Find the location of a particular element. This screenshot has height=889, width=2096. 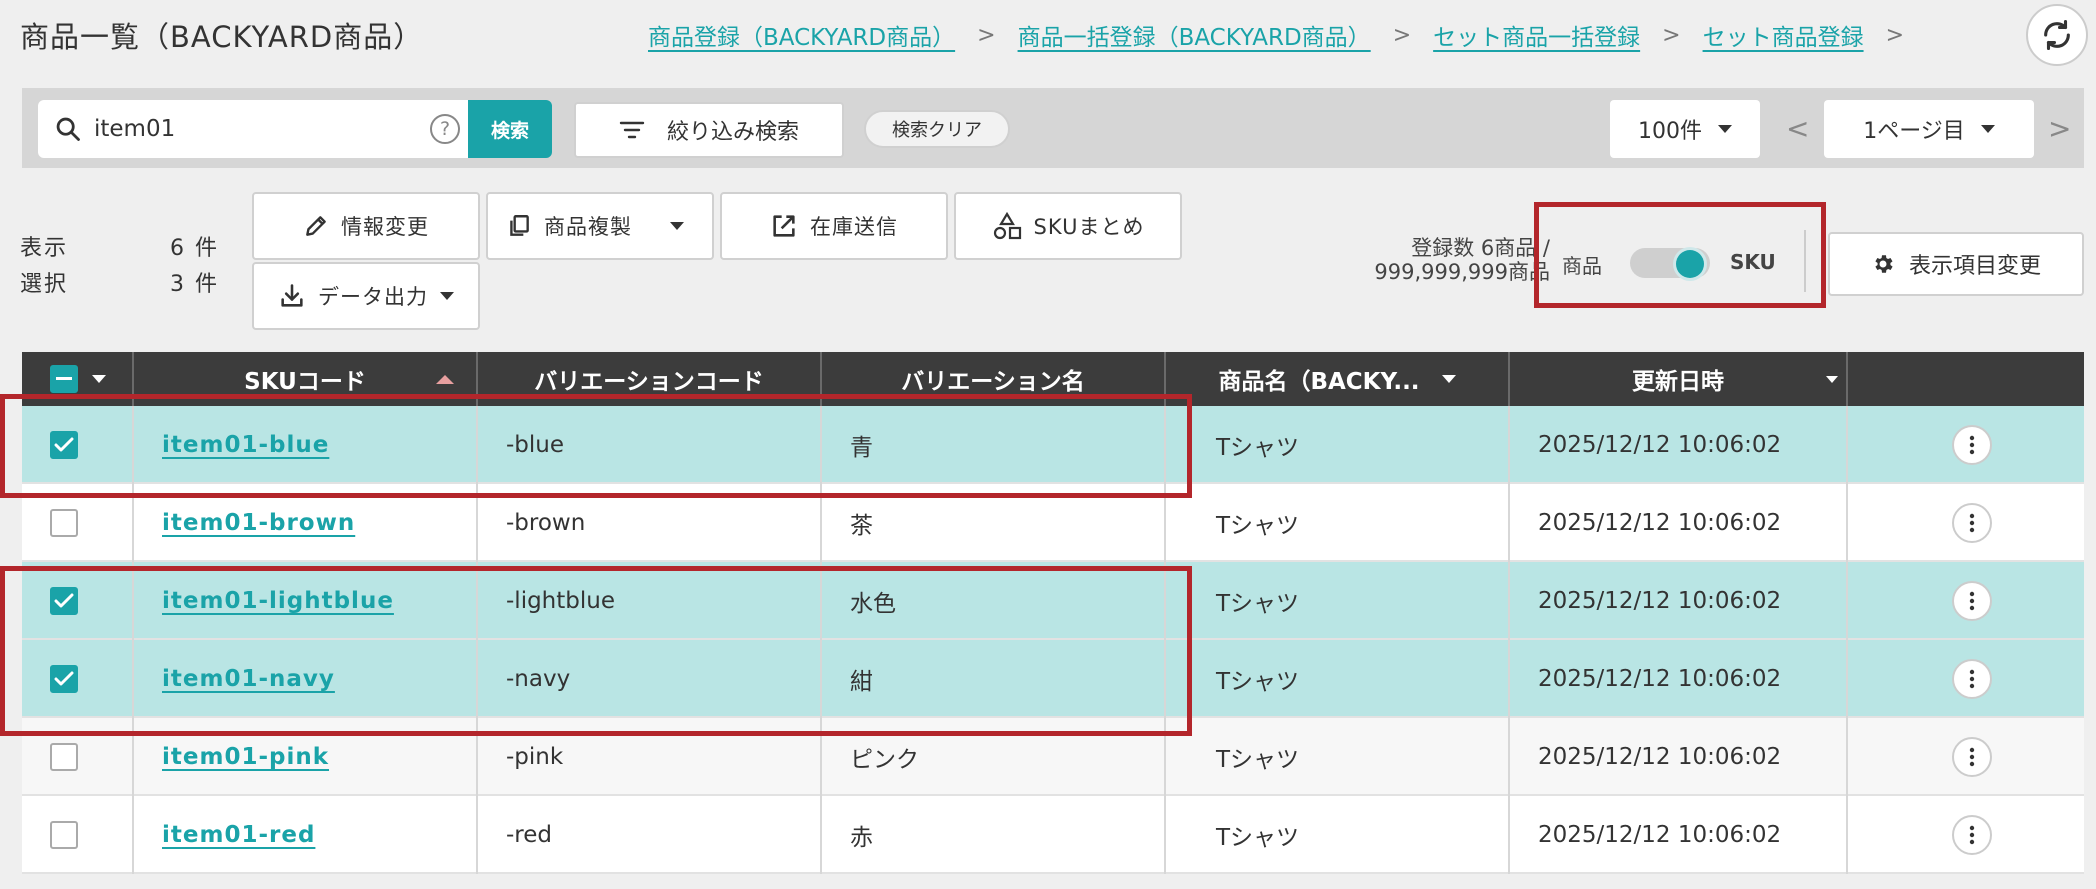

duplicate-button: 商品複製 is located at coordinates (600, 226).